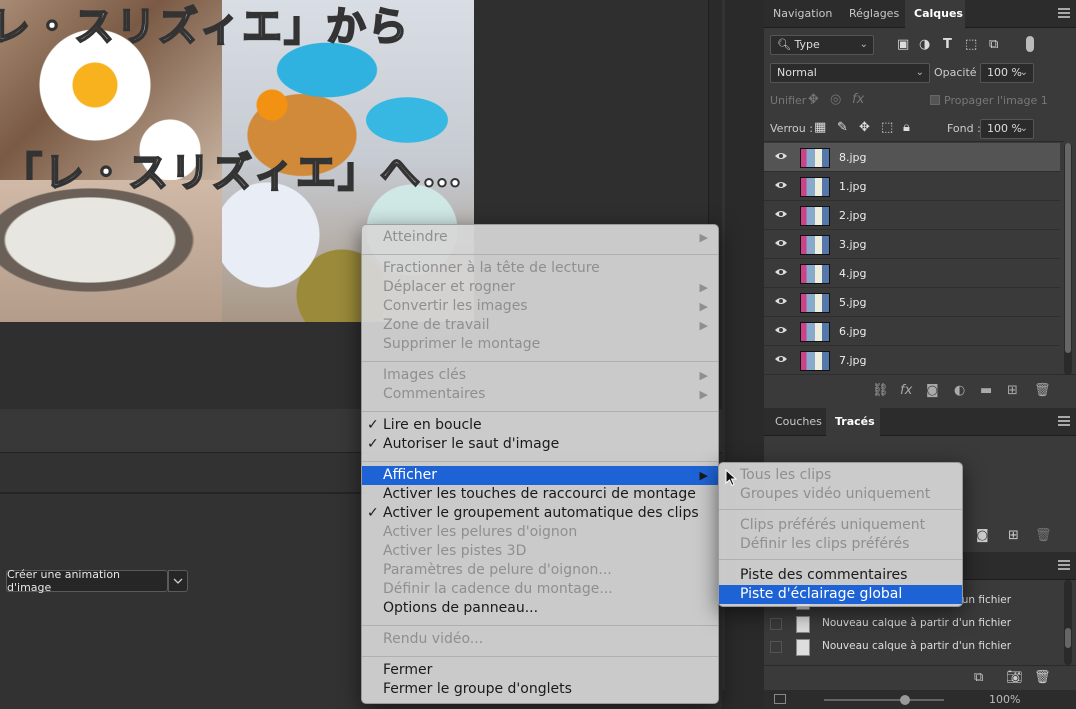 The height and width of the screenshot is (709, 1076). What do you see at coordinates (912, 302) in the screenshot?
I see `layer-row: 5.jpg` at bounding box center [912, 302].